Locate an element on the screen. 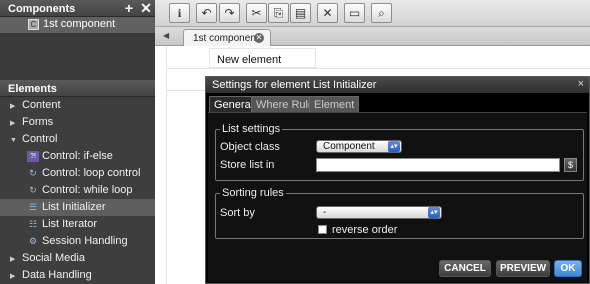  preview-button: ⌕ is located at coordinates (381, 13).